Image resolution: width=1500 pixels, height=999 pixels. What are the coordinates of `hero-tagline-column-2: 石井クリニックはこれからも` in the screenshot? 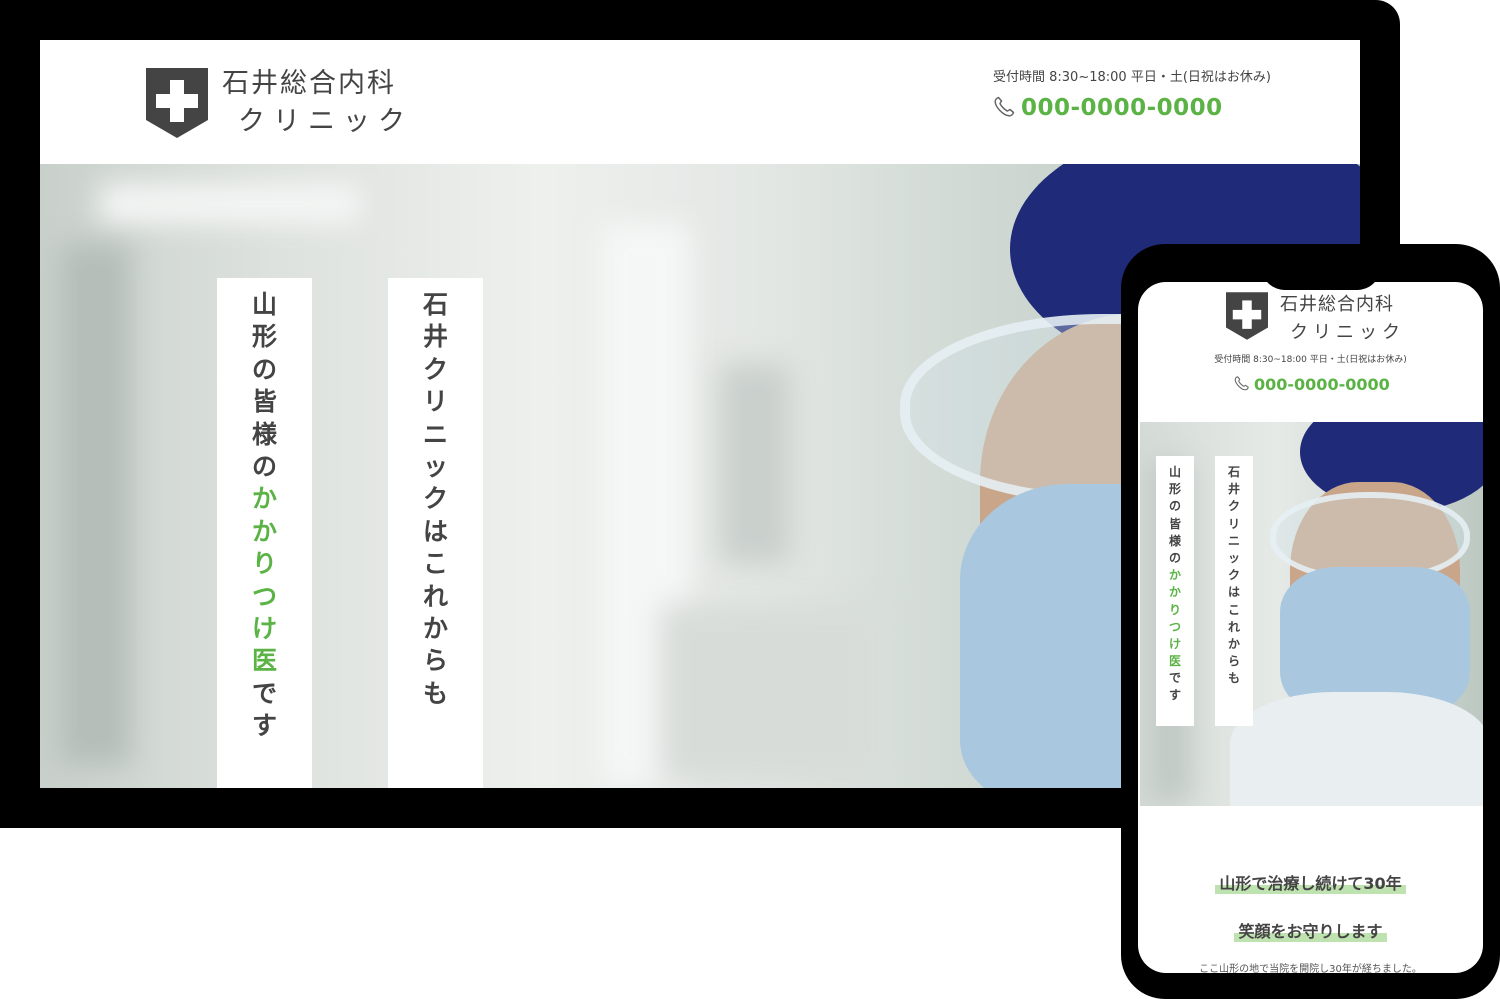 It's located at (435, 533).